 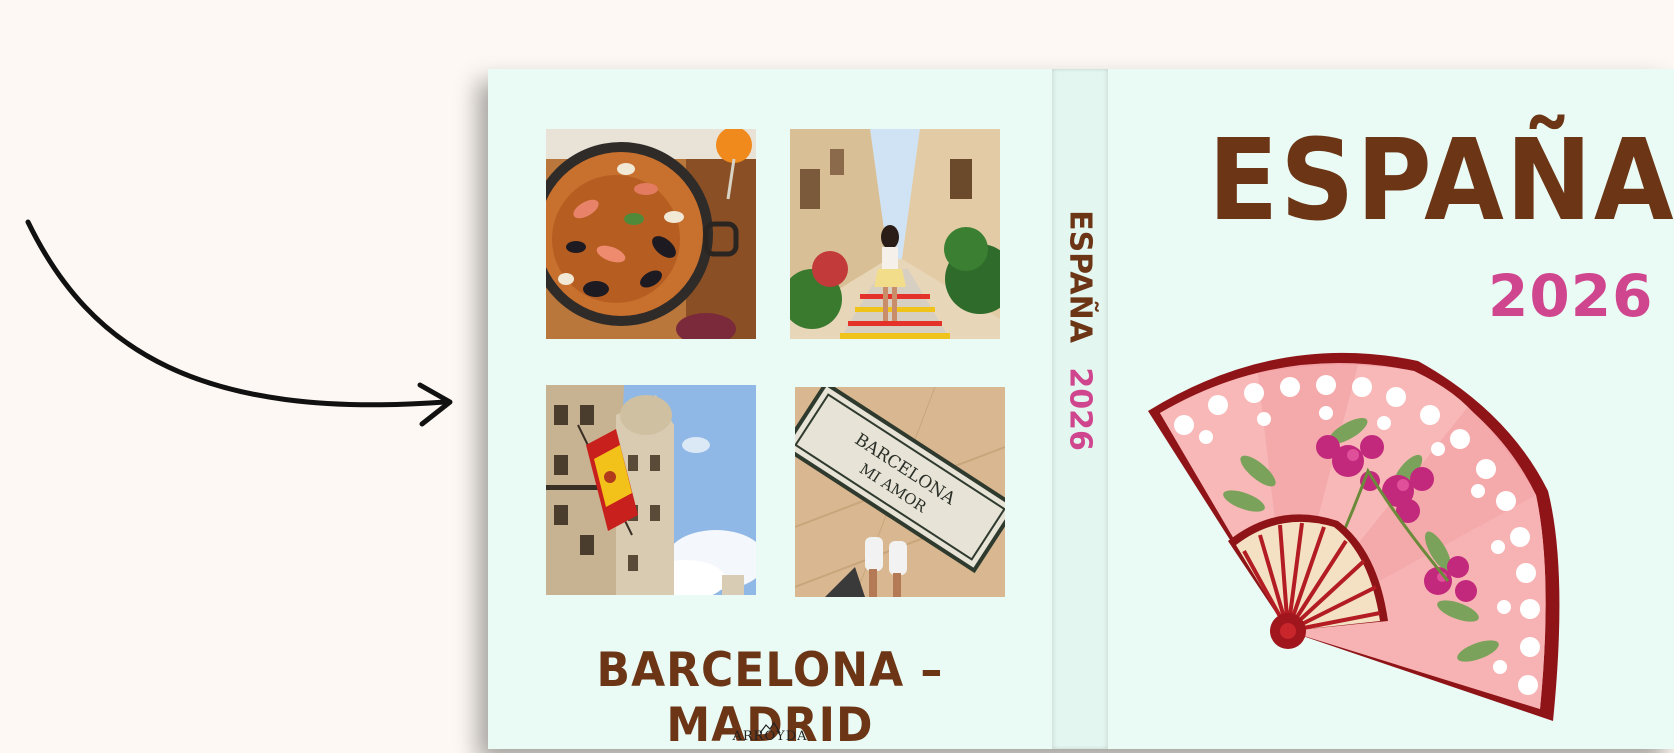 I want to click on street-stairs-photo, so click(x=895, y=234).